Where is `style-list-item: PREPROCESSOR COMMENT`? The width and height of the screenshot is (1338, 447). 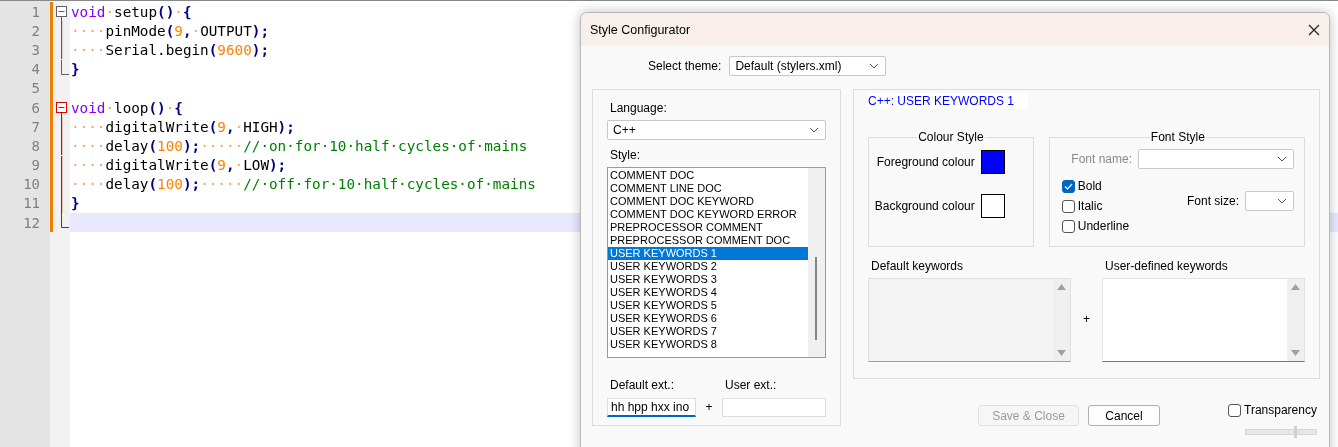
style-list-item: PREPROCESSOR COMMENT is located at coordinates (708, 227).